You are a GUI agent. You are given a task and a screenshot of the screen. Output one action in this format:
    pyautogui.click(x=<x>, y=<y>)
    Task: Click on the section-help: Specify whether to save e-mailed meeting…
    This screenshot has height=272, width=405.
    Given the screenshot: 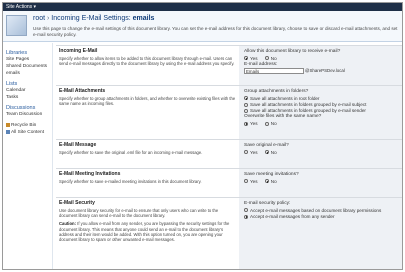 What is the action you would take?
    pyautogui.click(x=130, y=181)
    